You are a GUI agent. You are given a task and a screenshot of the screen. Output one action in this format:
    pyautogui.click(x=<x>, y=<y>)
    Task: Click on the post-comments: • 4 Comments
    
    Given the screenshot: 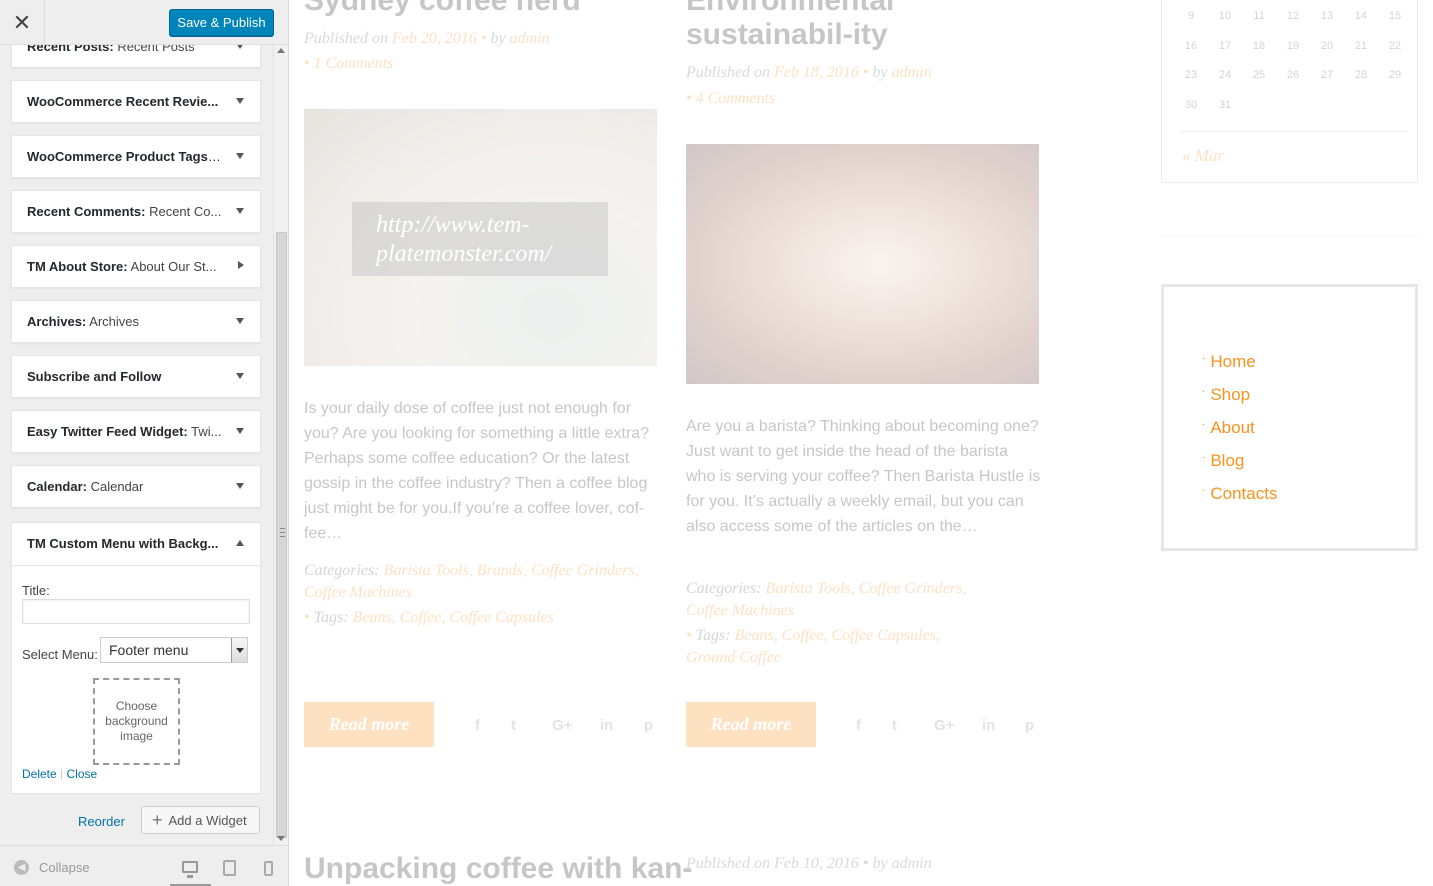 What is the action you would take?
    pyautogui.click(x=730, y=99)
    